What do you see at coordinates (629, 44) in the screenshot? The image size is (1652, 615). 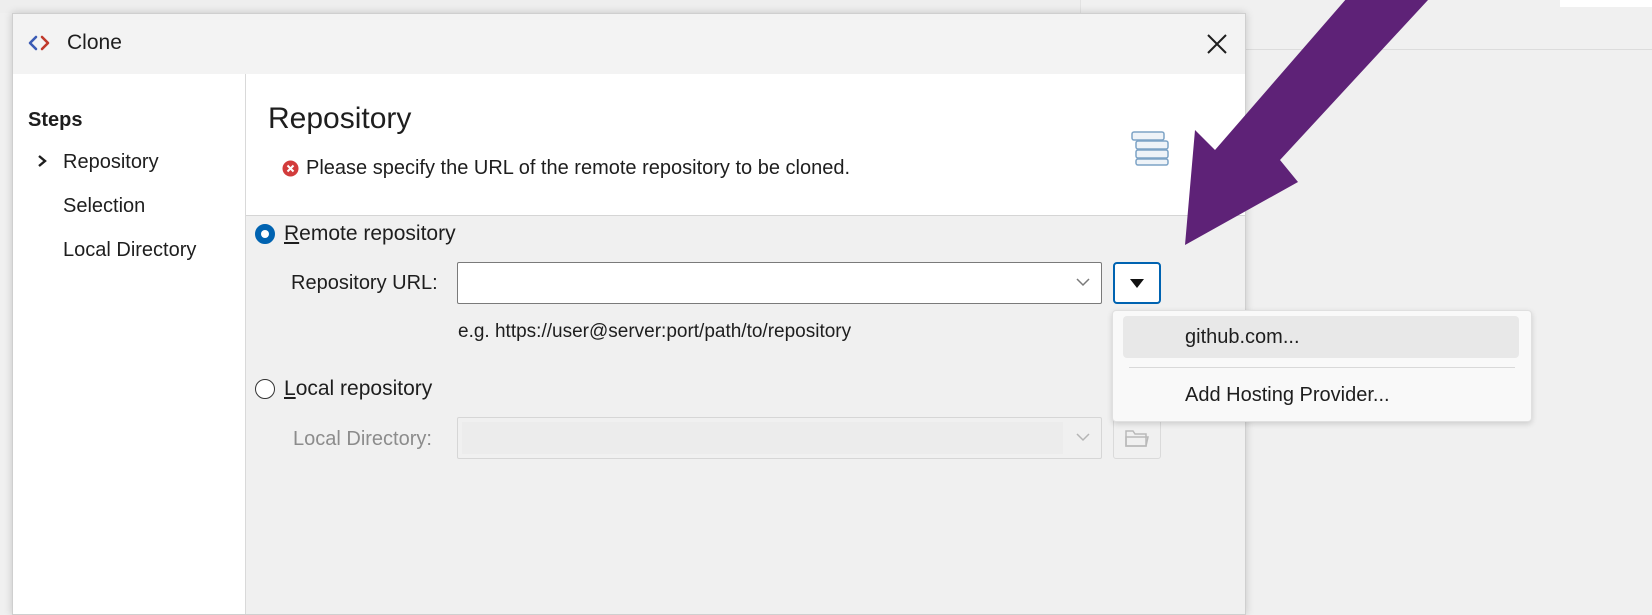 I see `dialog-titlebar: Clone` at bounding box center [629, 44].